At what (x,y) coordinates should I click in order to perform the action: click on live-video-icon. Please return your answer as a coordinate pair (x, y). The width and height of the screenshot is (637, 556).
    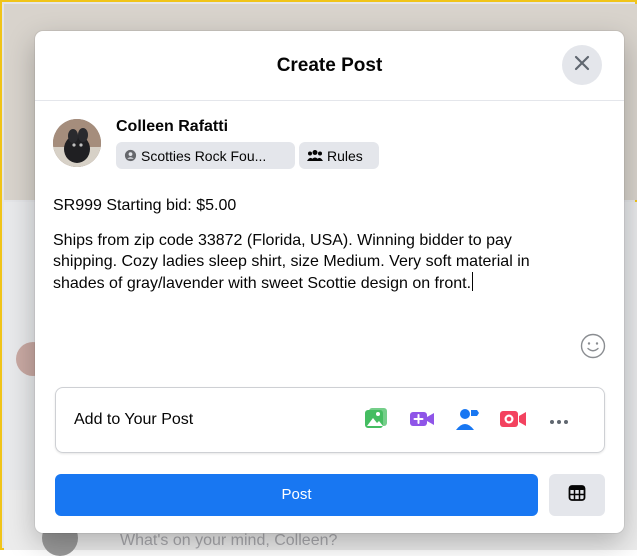
    Looking at the image, I should click on (513, 421).